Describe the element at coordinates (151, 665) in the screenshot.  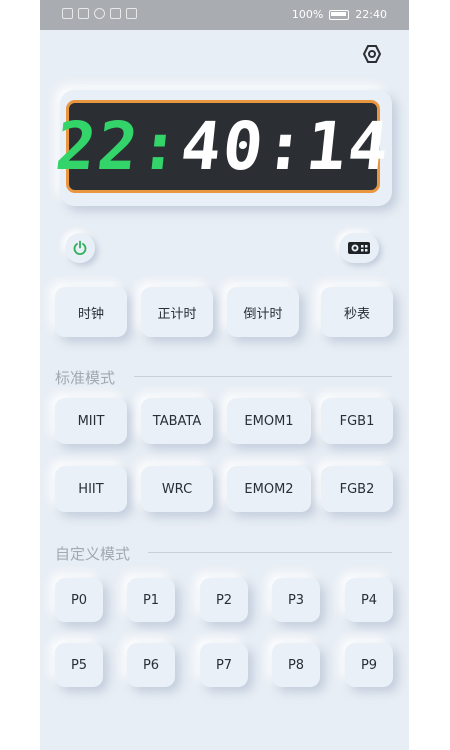
I see `custom-preset-button: P6` at that location.